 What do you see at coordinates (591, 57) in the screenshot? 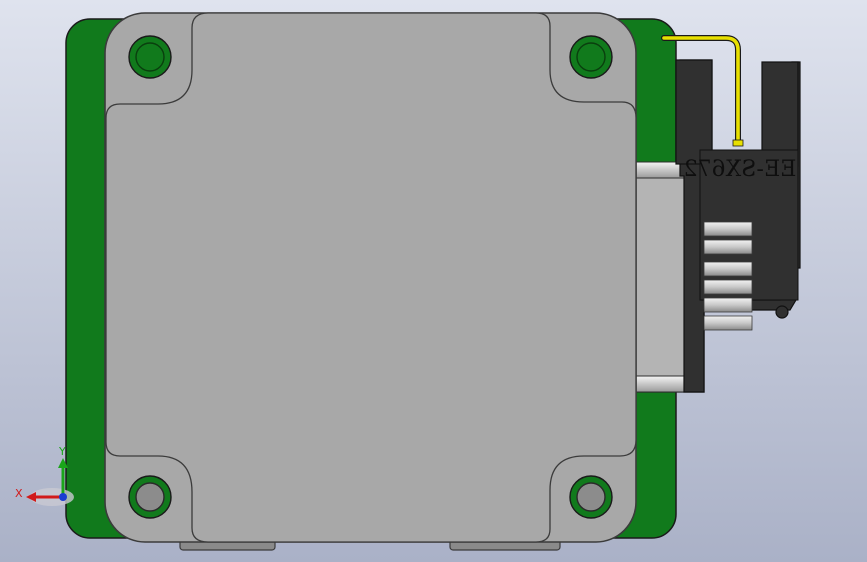
I see `mounting-hole-top-right` at bounding box center [591, 57].